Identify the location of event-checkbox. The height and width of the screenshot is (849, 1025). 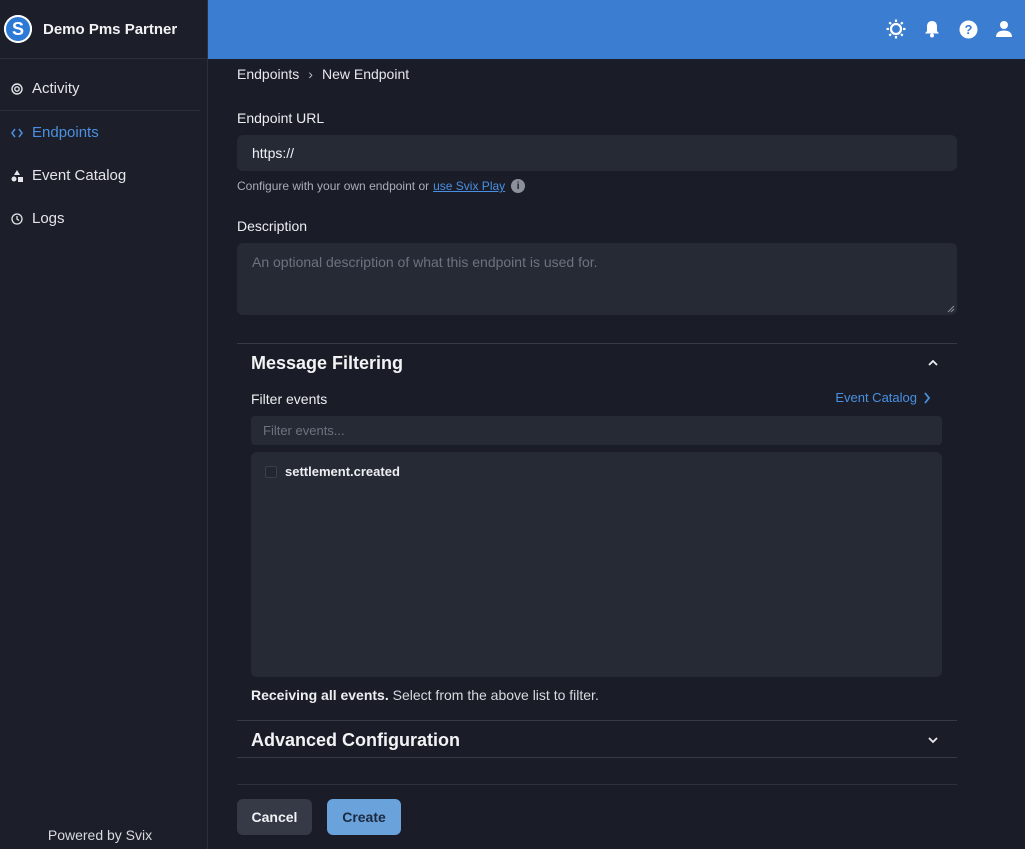
(271, 471).